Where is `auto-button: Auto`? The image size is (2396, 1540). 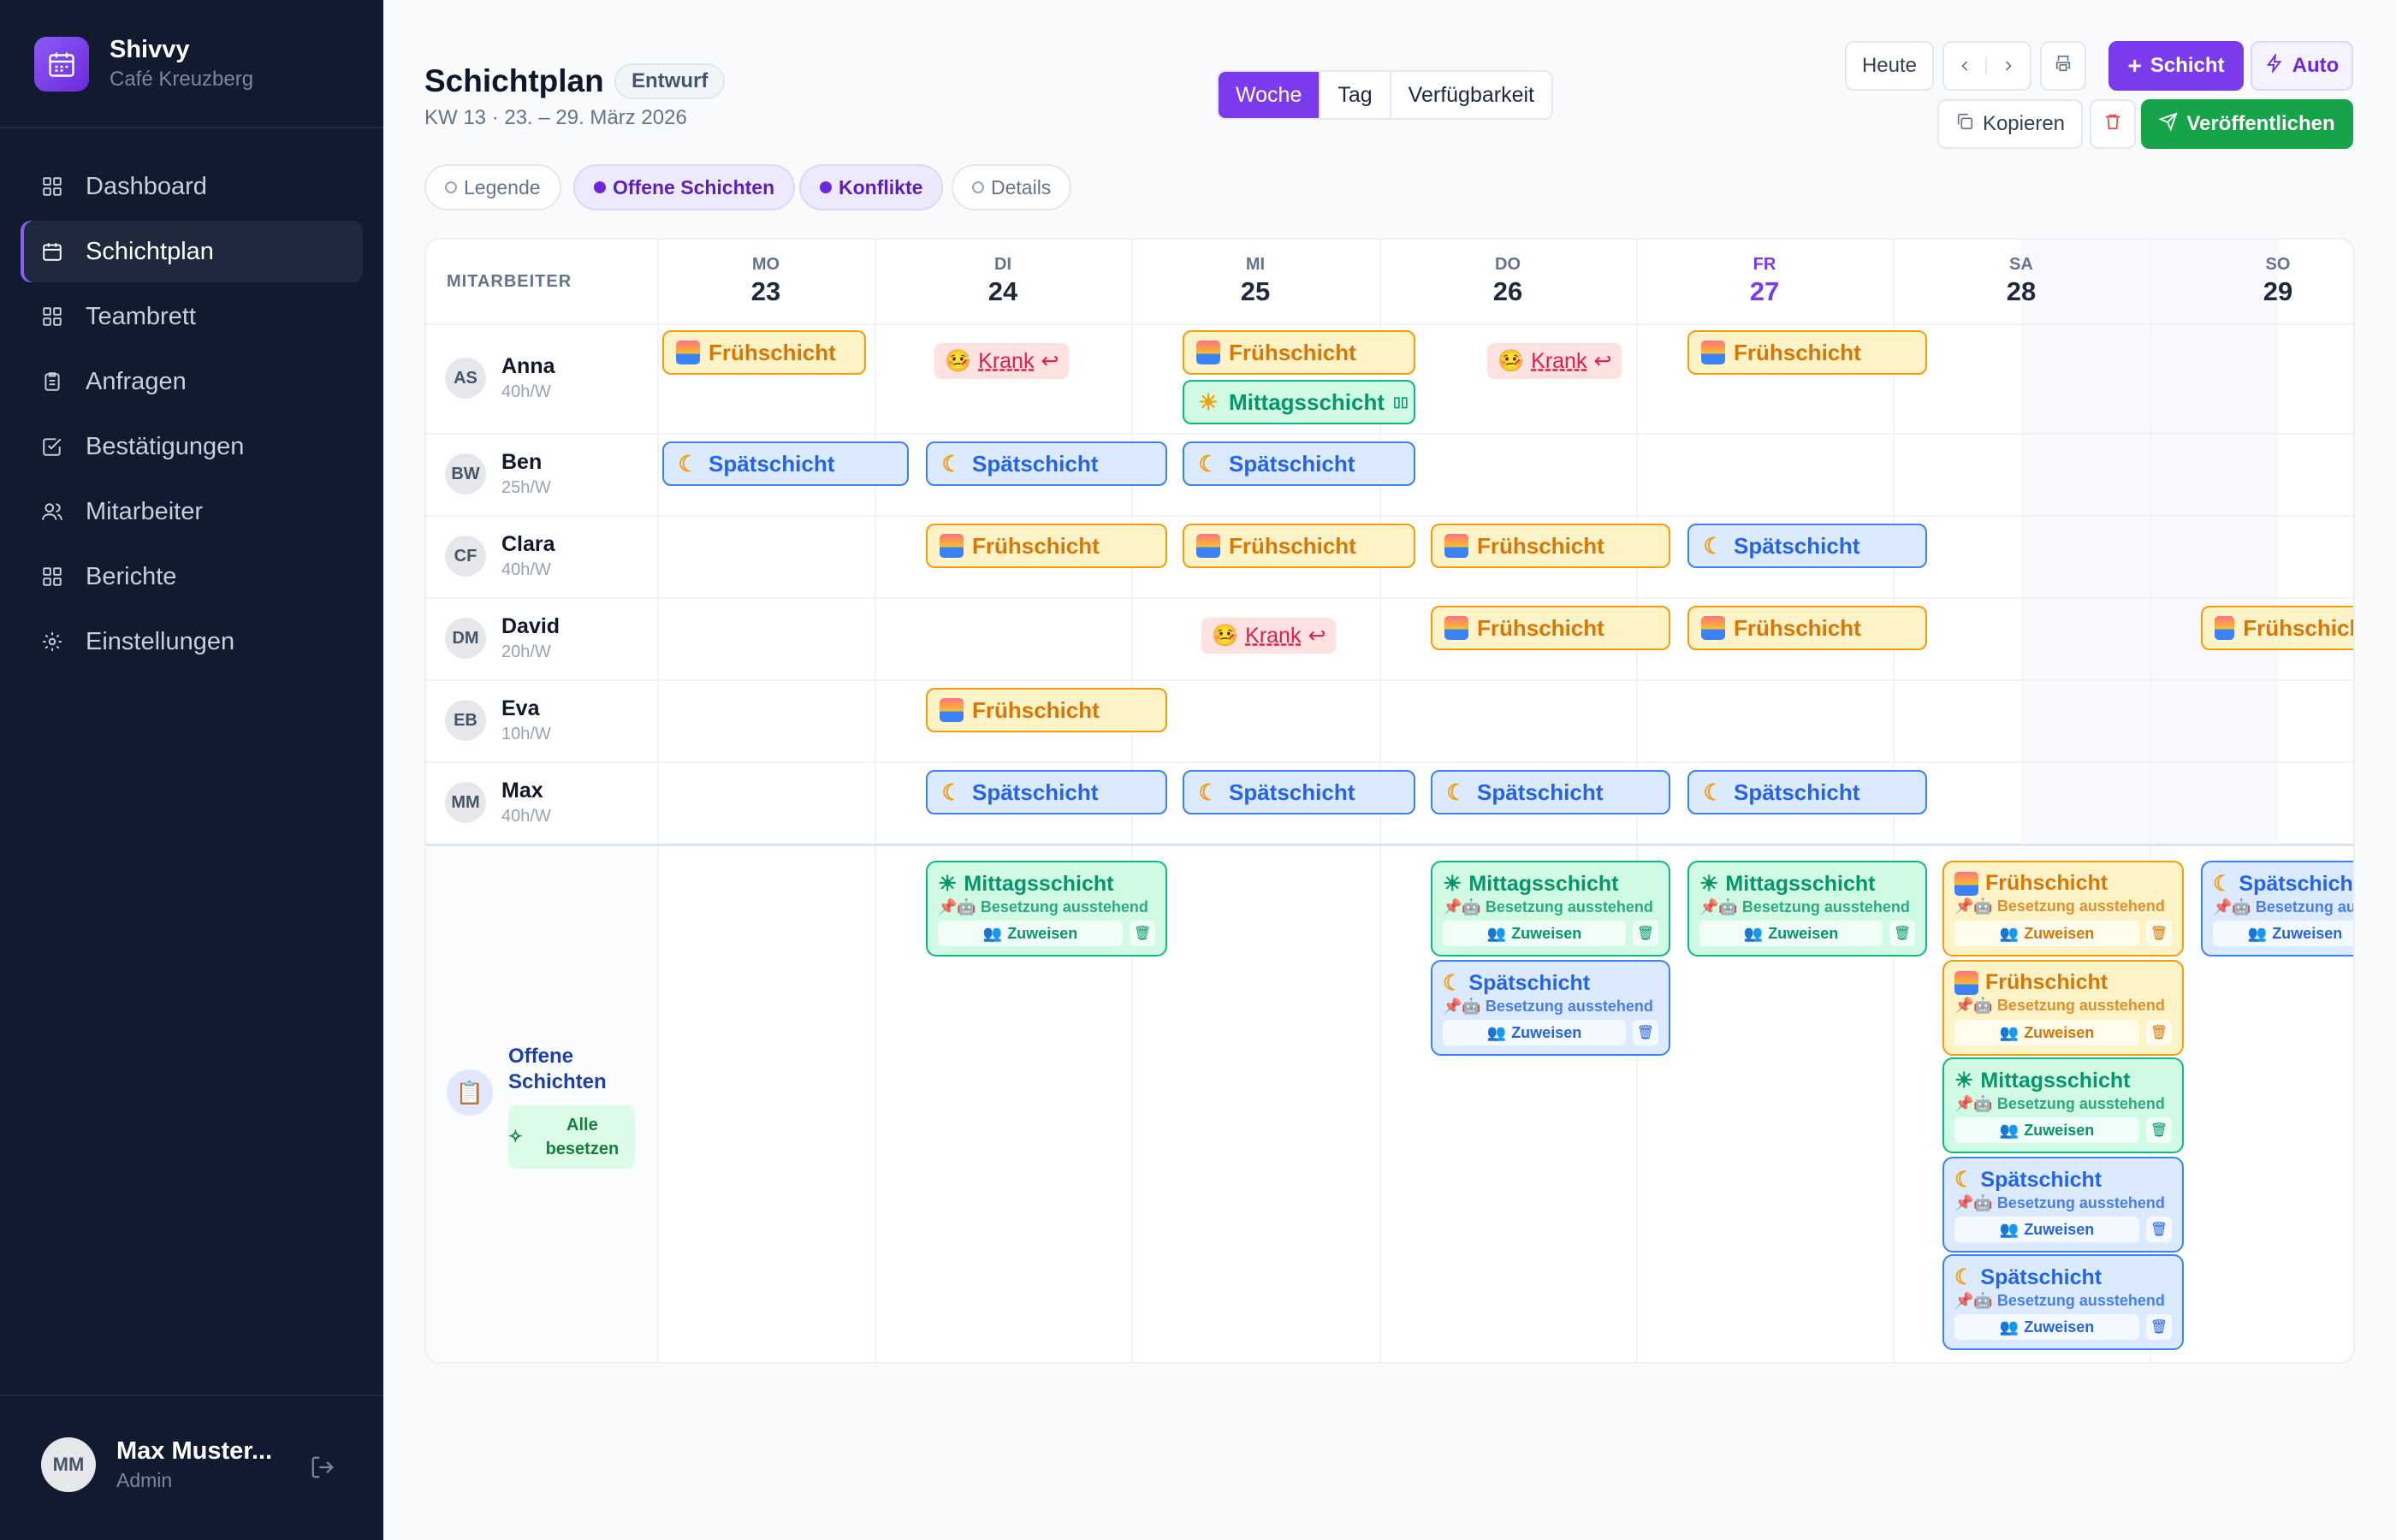 auto-button: Auto is located at coordinates (2302, 66).